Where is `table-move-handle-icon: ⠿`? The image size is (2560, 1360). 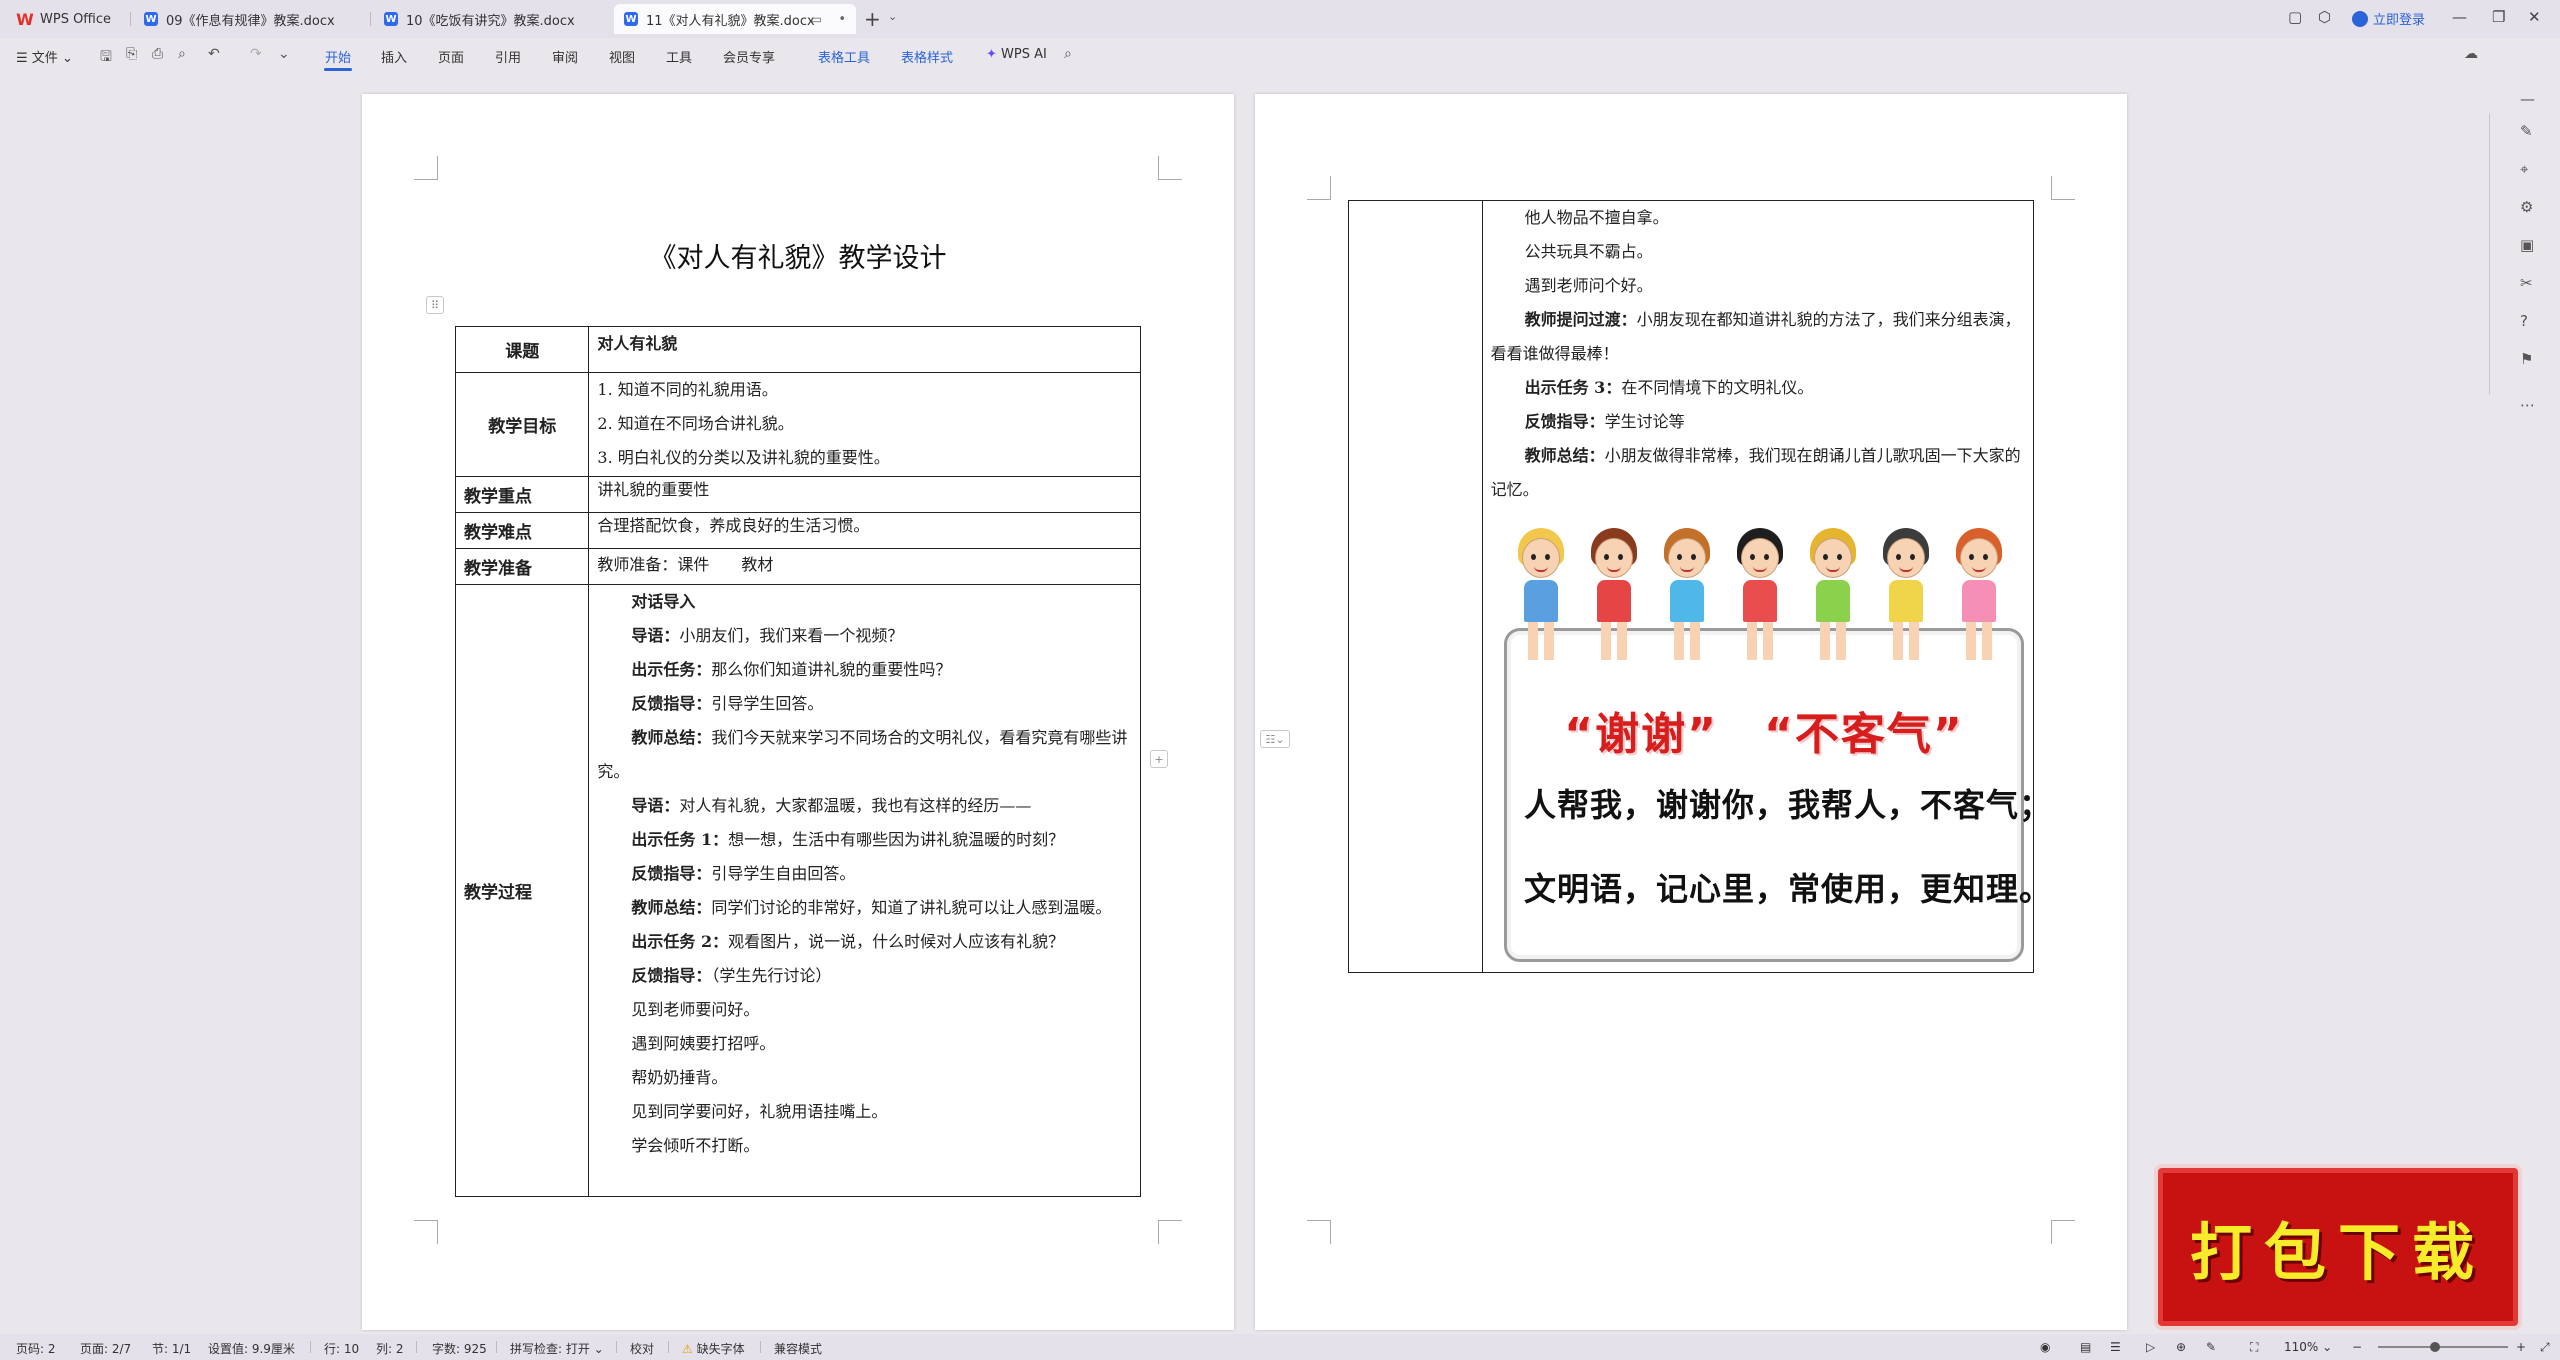 table-move-handle-icon: ⠿ is located at coordinates (435, 305).